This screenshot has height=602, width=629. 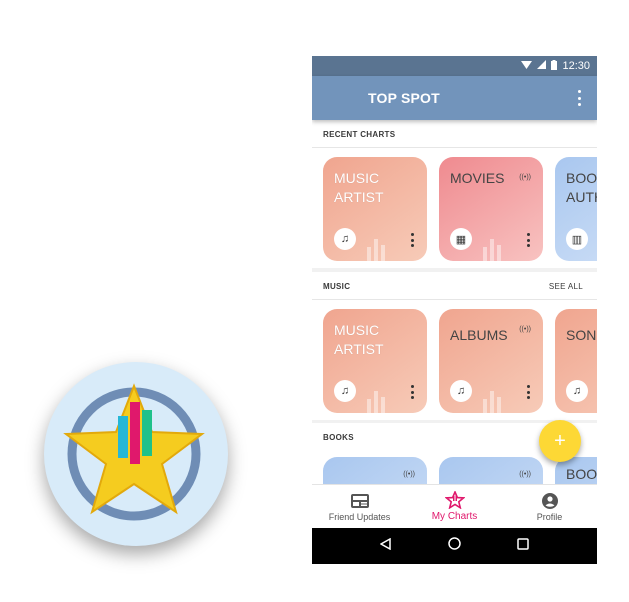 What do you see at coordinates (338, 437) in the screenshot?
I see `section-title: BOOKS` at bounding box center [338, 437].